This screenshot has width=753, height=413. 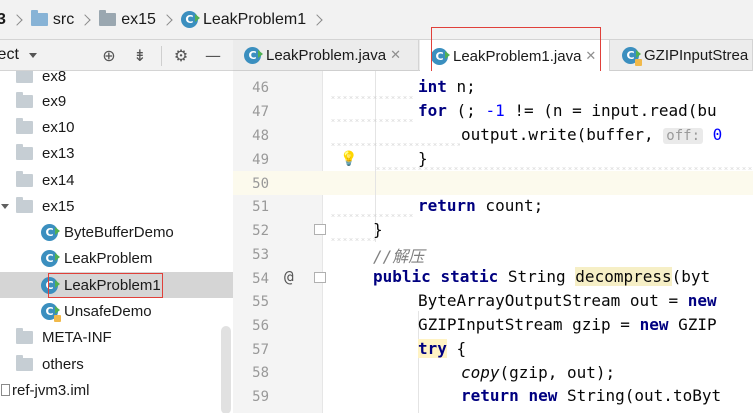 I want to click on override-marker-icon: @, so click(x=289, y=276).